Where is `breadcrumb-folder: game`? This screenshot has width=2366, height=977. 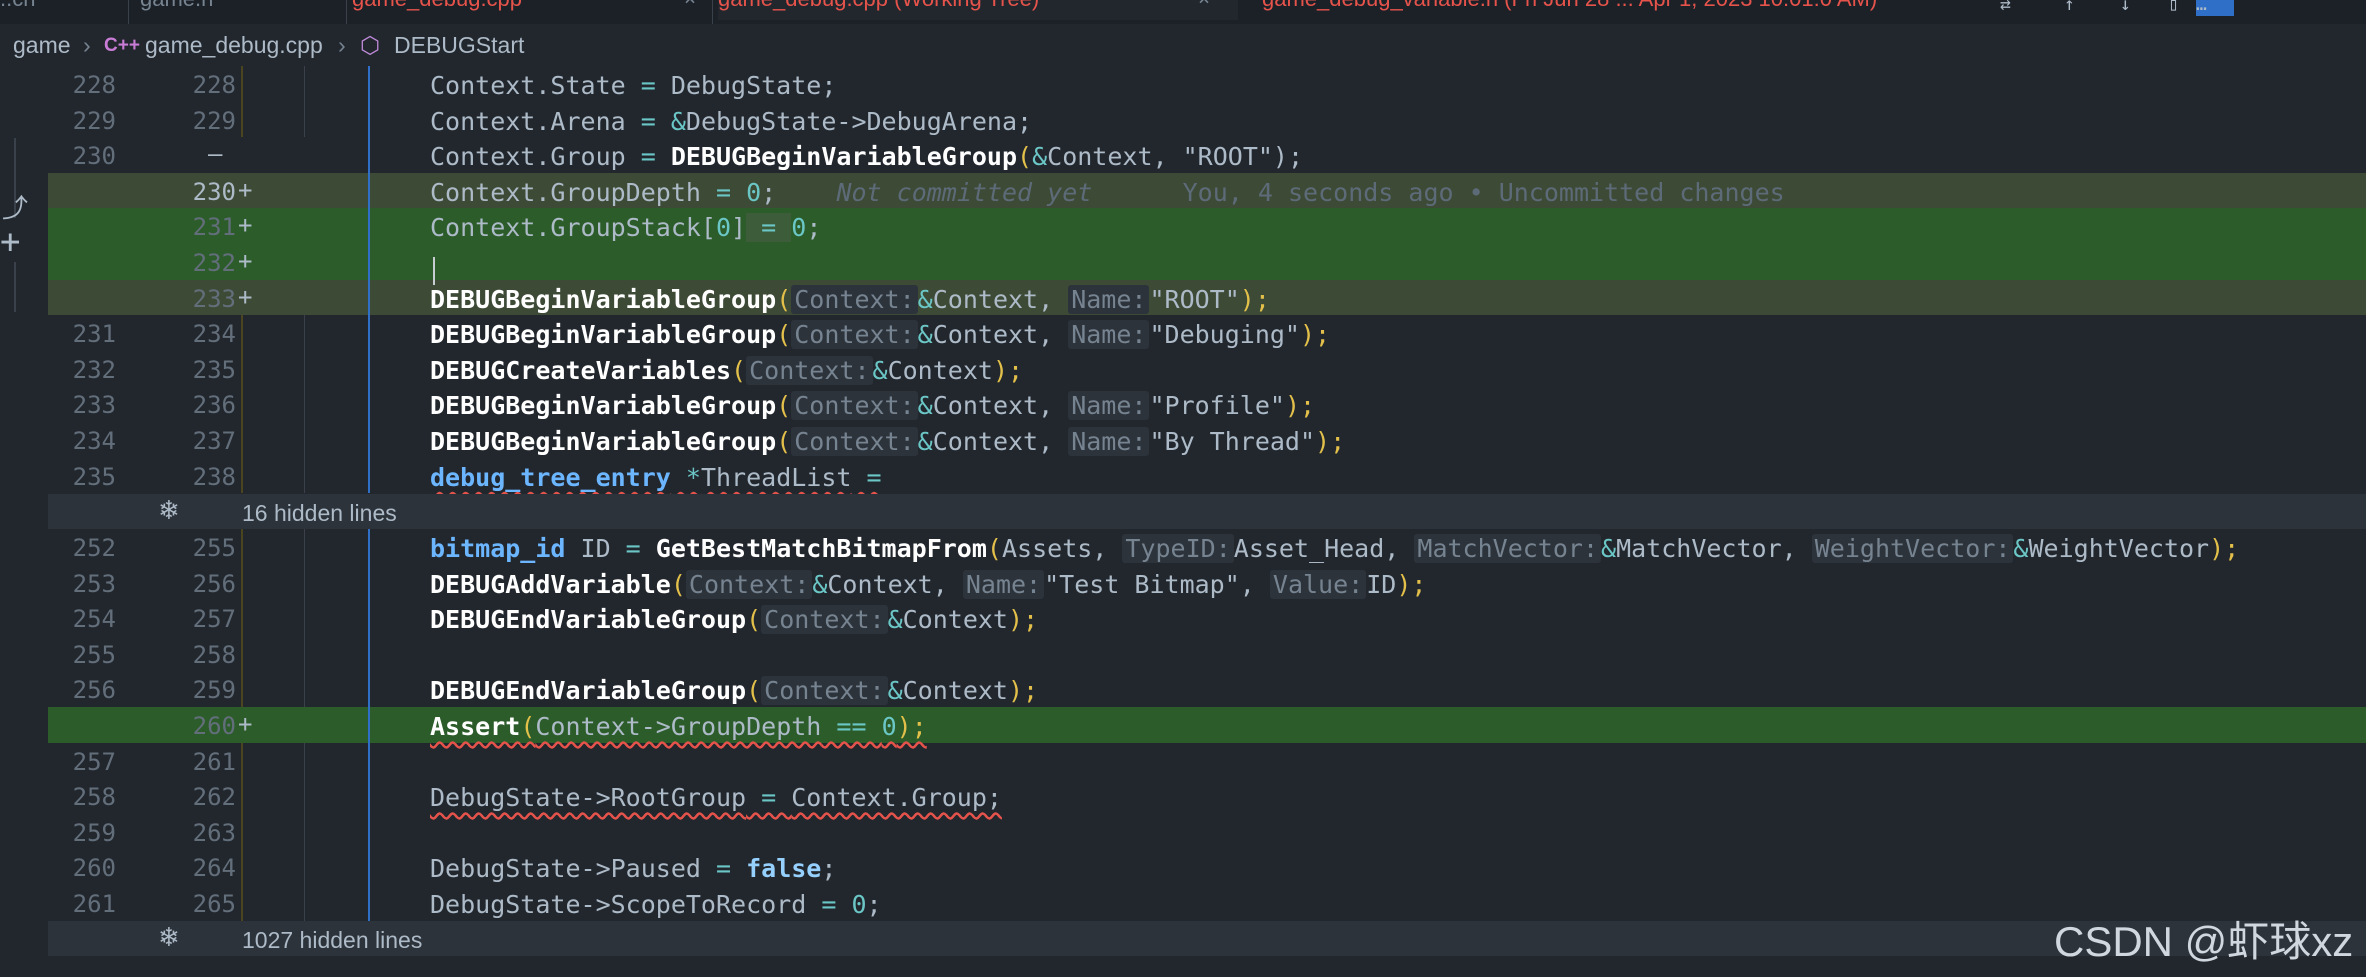 breadcrumb-folder: game is located at coordinates (42, 45).